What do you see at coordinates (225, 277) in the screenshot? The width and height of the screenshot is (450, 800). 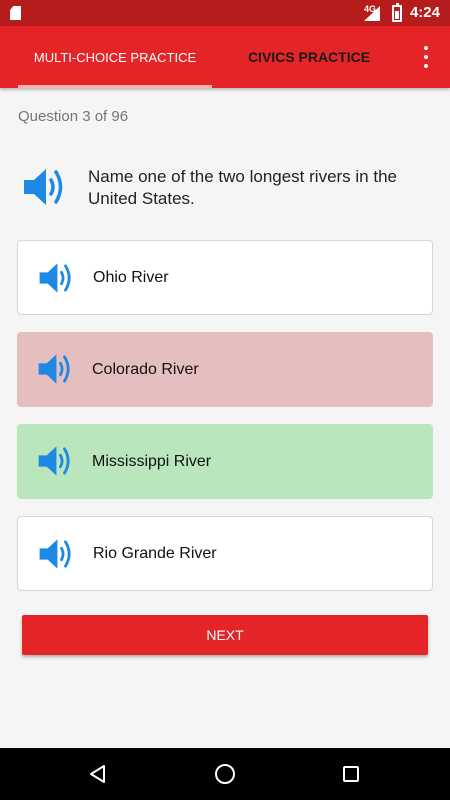 I see `answer-option-1: Ohio River` at bounding box center [225, 277].